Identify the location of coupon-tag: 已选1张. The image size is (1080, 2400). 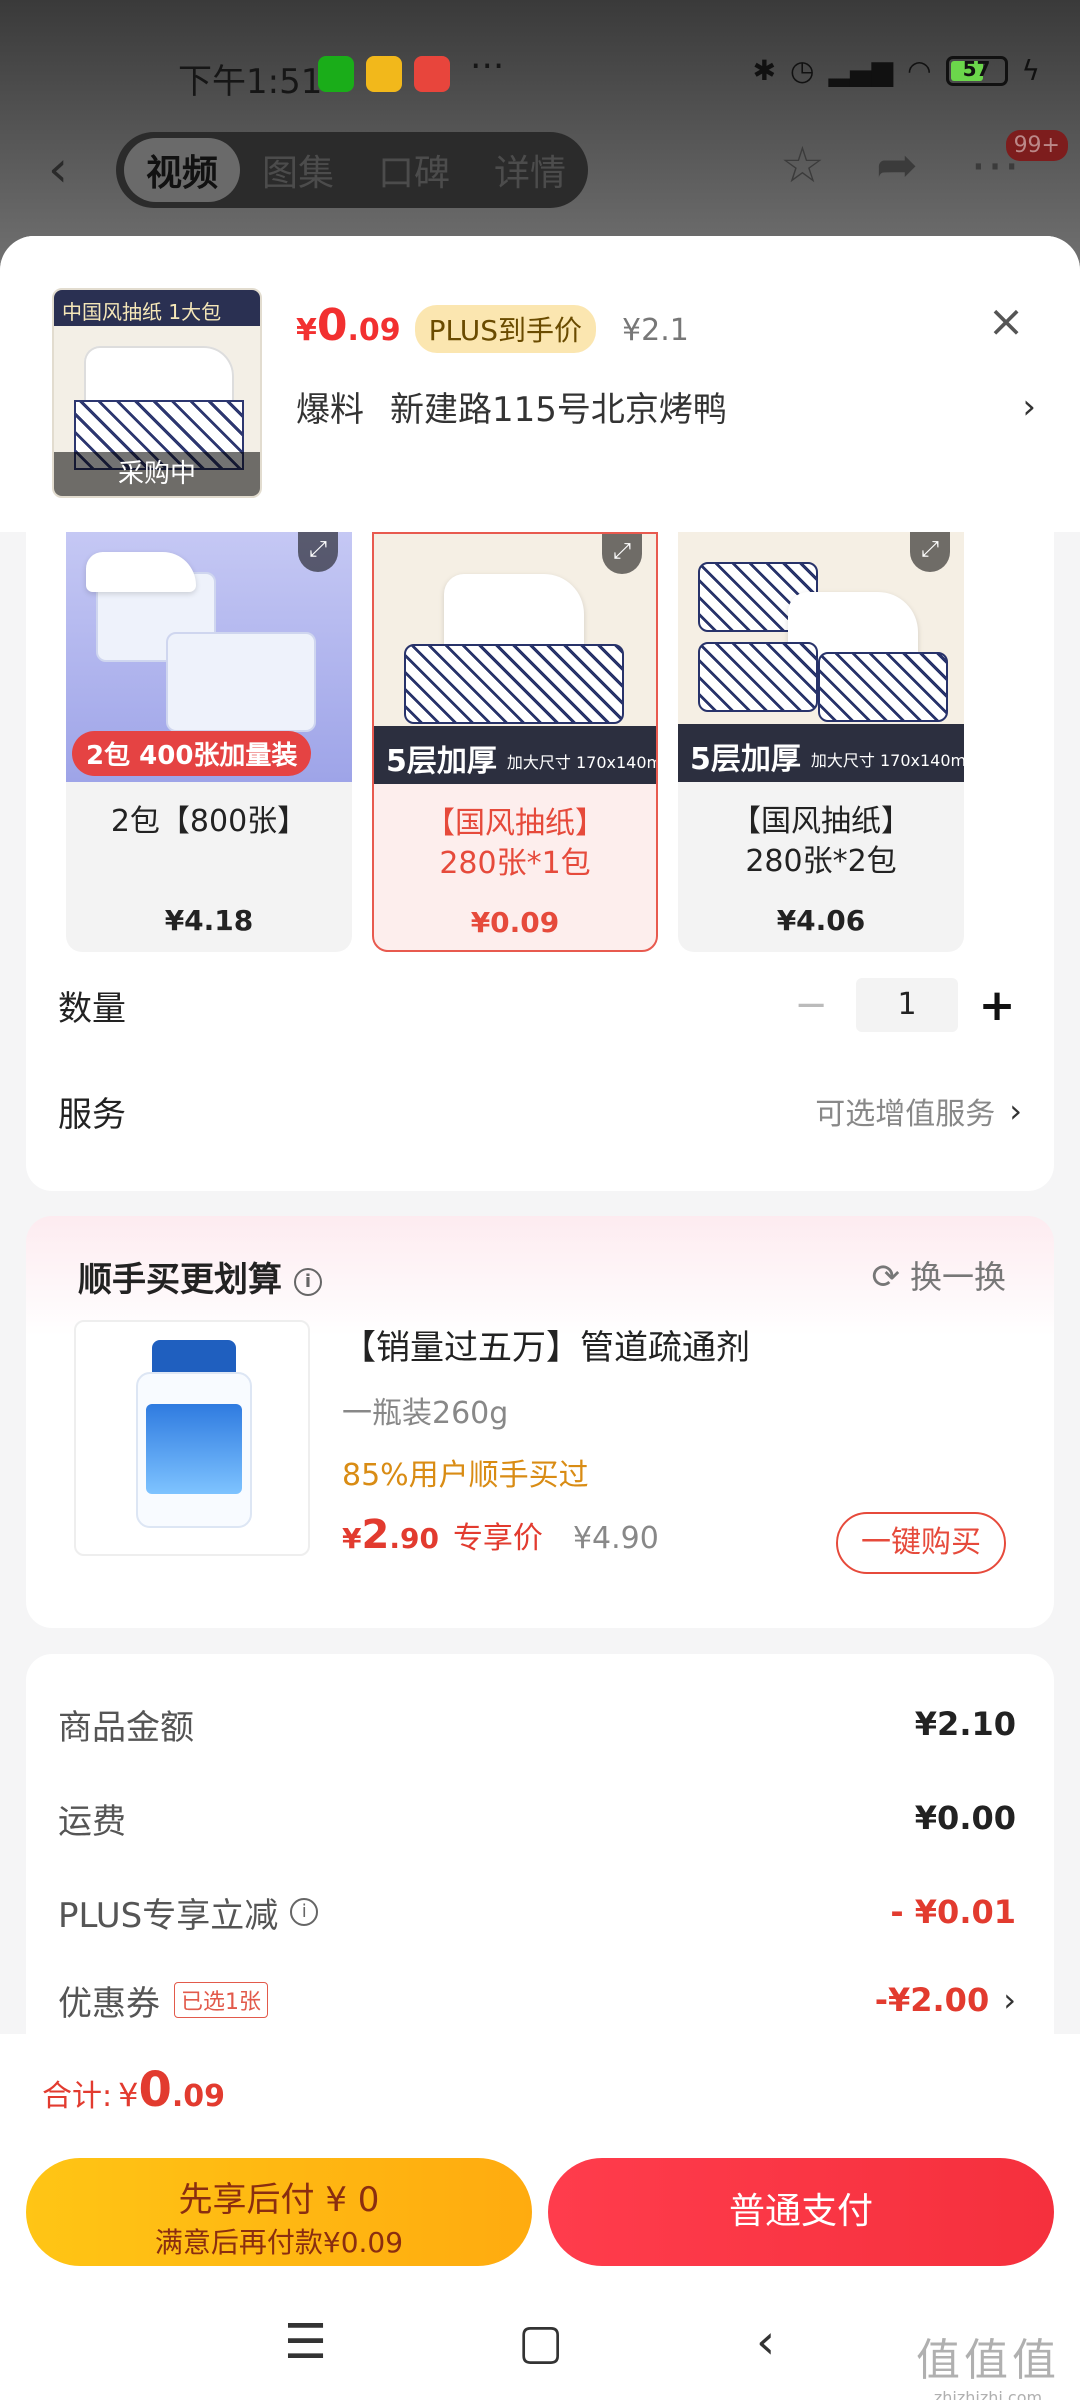
(221, 2000).